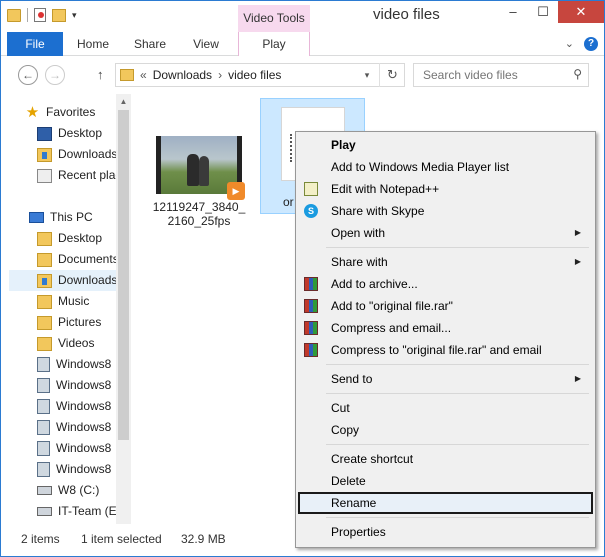  Describe the element at coordinates (74, 15) in the screenshot. I see `customize-toolbar-icon: ▾` at that location.